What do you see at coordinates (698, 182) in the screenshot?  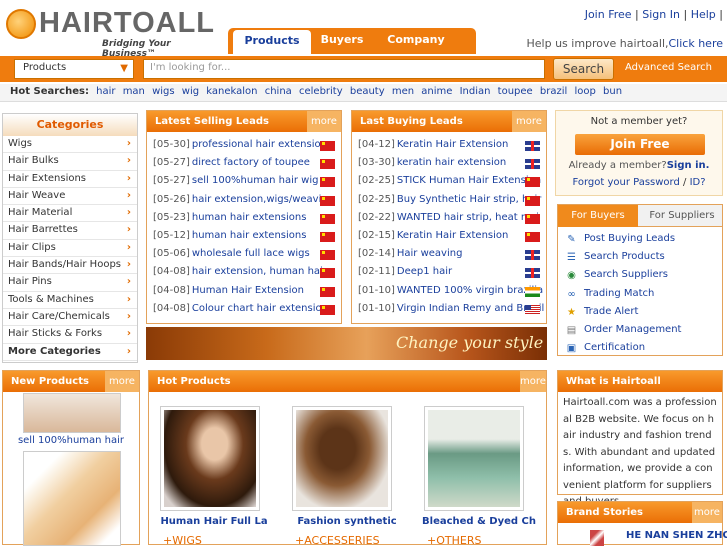 I see `forgot-id-link: ID?` at bounding box center [698, 182].